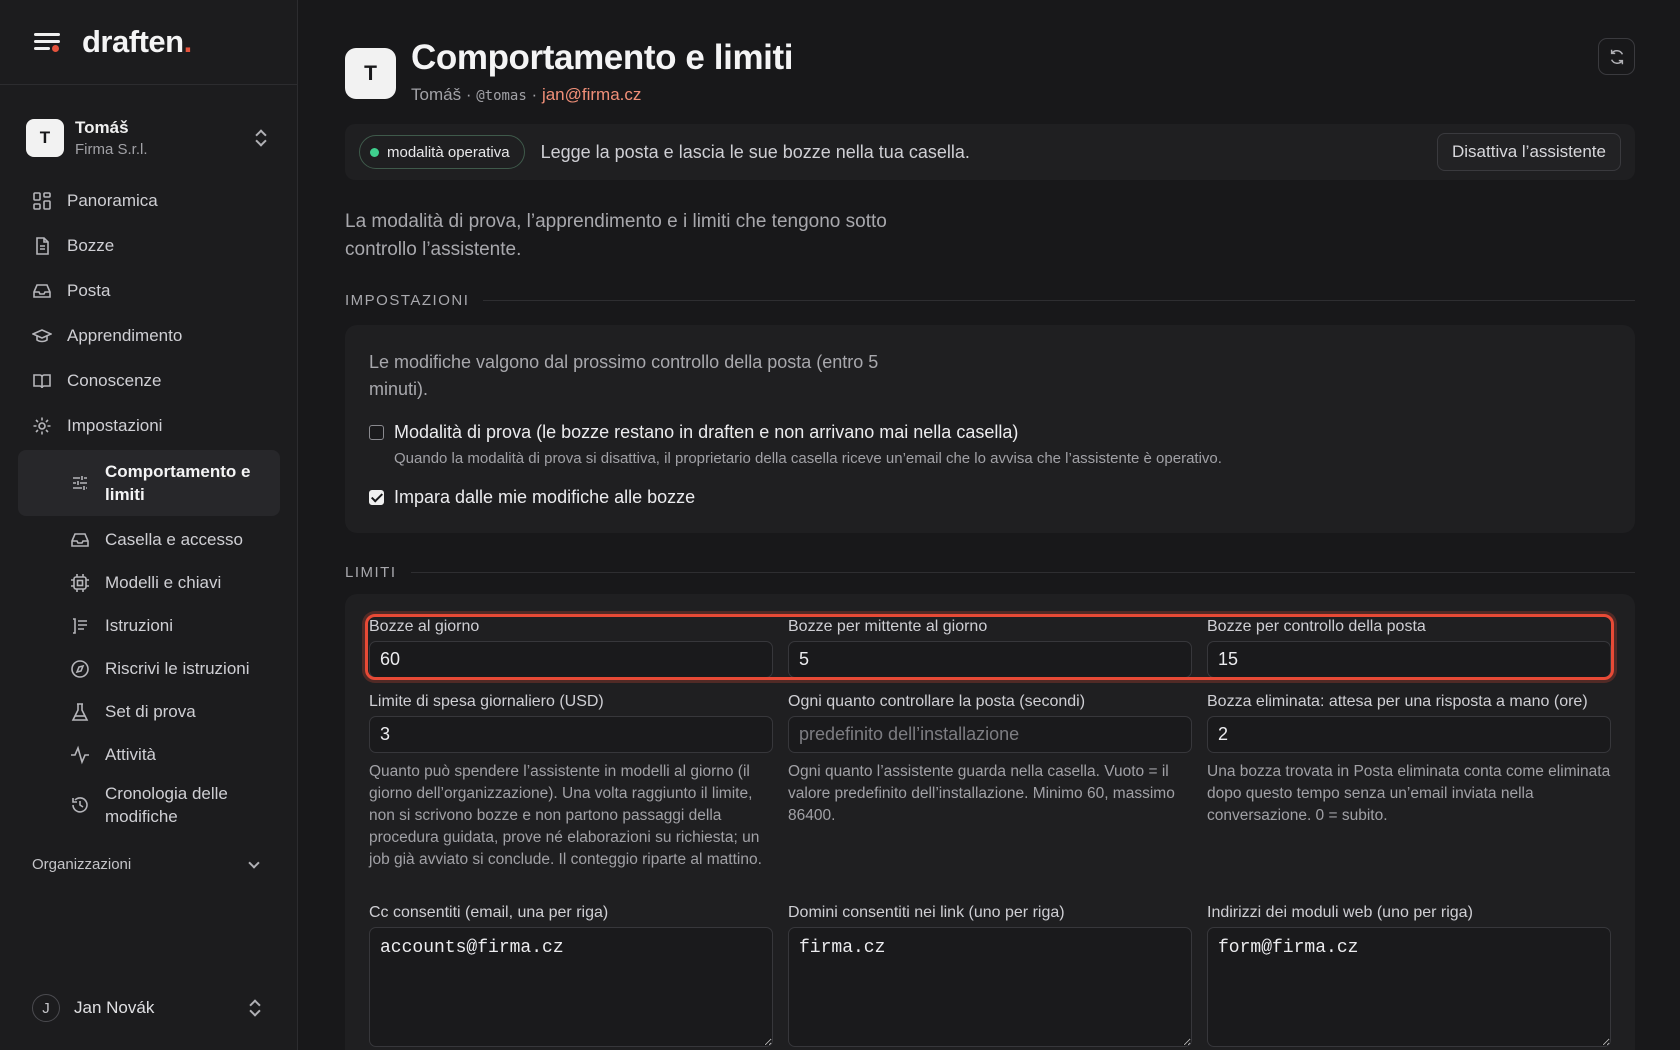 This screenshot has width=1680, height=1050. Describe the element at coordinates (374, 152) in the screenshot. I see `status-dot-icon` at that location.